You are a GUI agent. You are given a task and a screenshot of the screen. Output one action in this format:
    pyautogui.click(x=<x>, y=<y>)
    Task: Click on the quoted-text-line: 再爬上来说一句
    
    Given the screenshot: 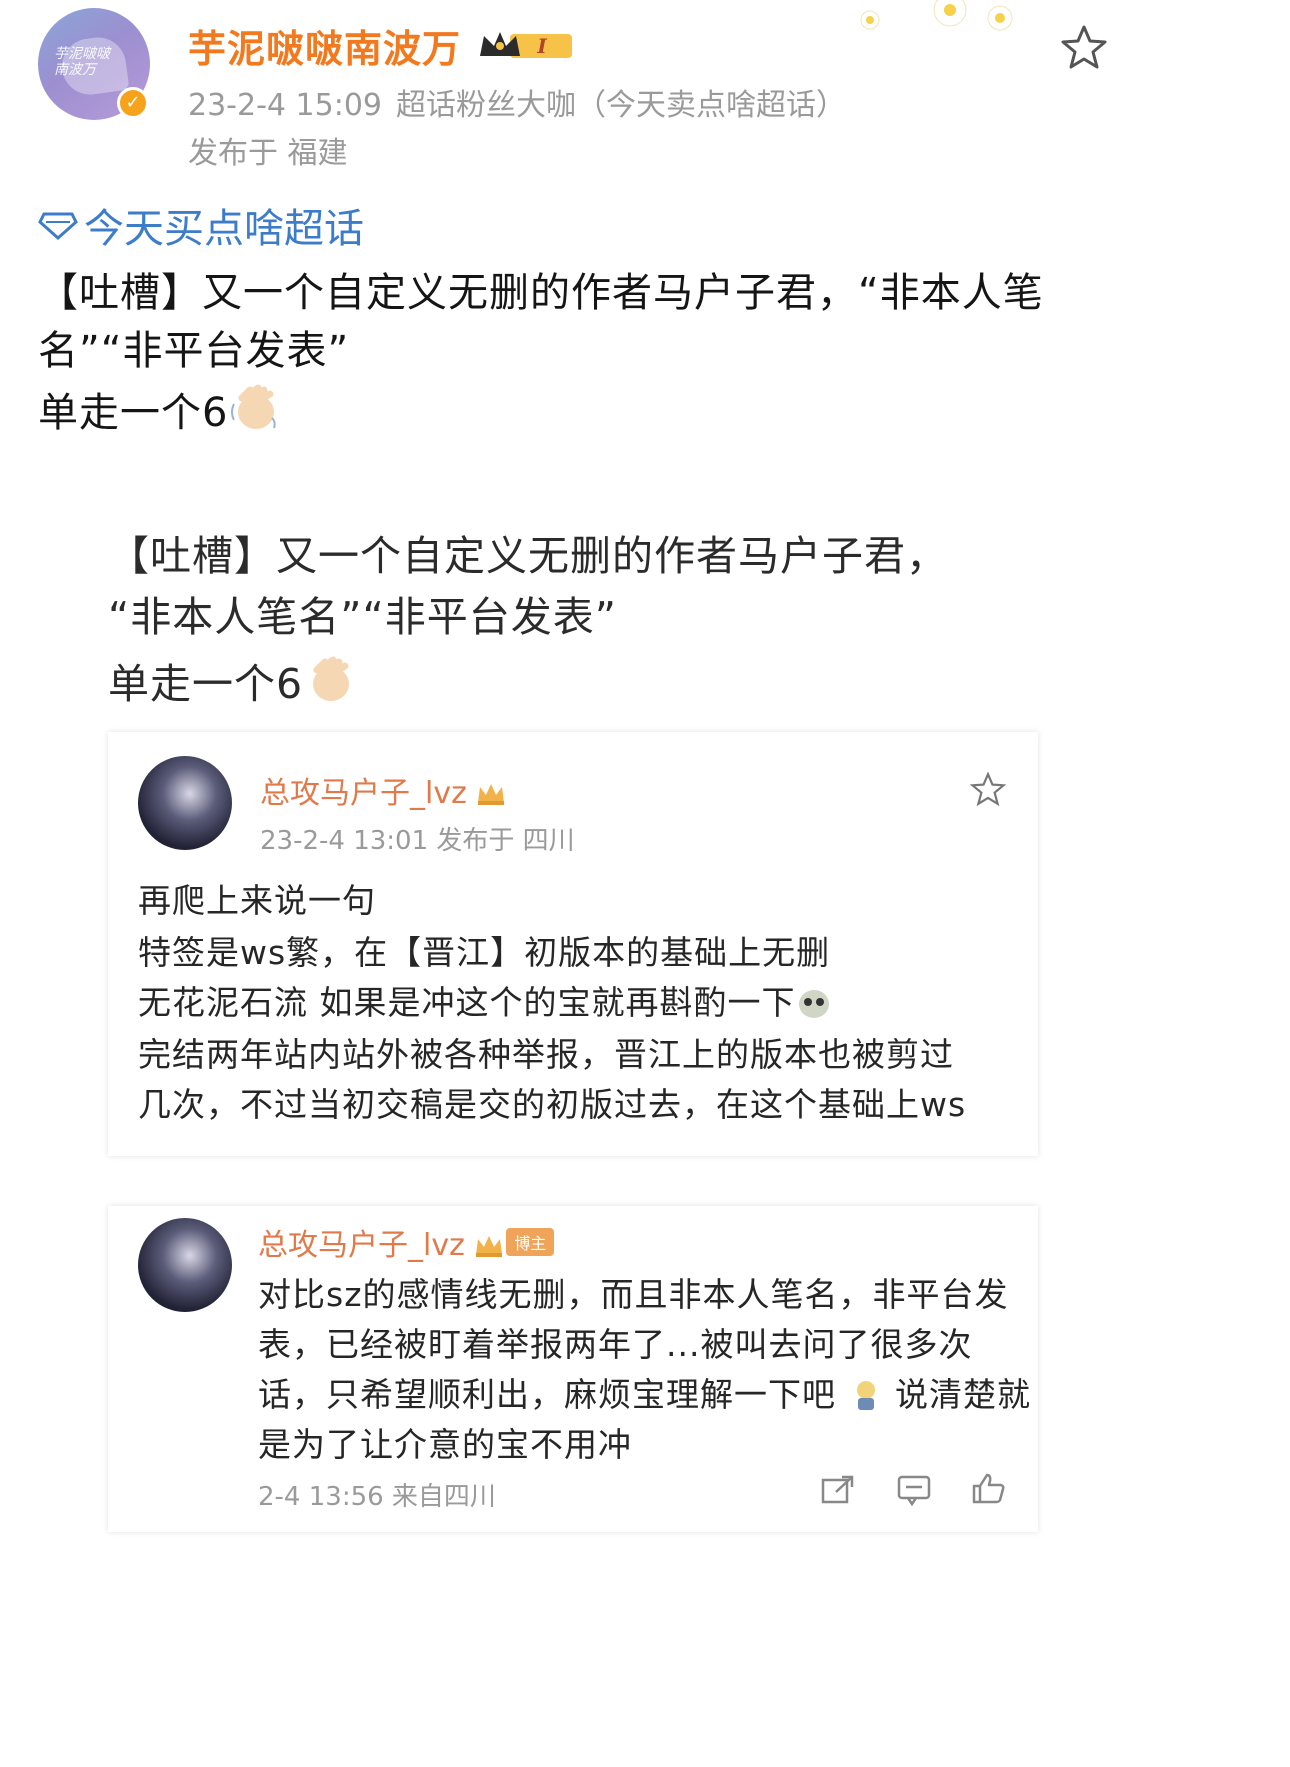 What is the action you would take?
    pyautogui.click(x=257, y=900)
    